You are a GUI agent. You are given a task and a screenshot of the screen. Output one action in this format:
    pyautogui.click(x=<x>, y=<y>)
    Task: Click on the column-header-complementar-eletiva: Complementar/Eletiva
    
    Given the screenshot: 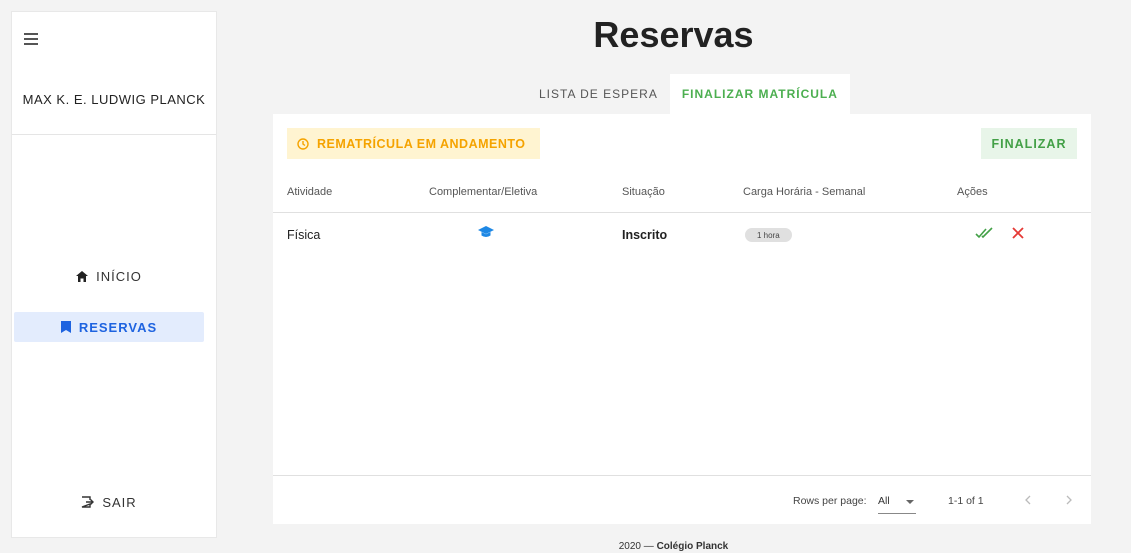 What is the action you would take?
    pyautogui.click(x=483, y=192)
    